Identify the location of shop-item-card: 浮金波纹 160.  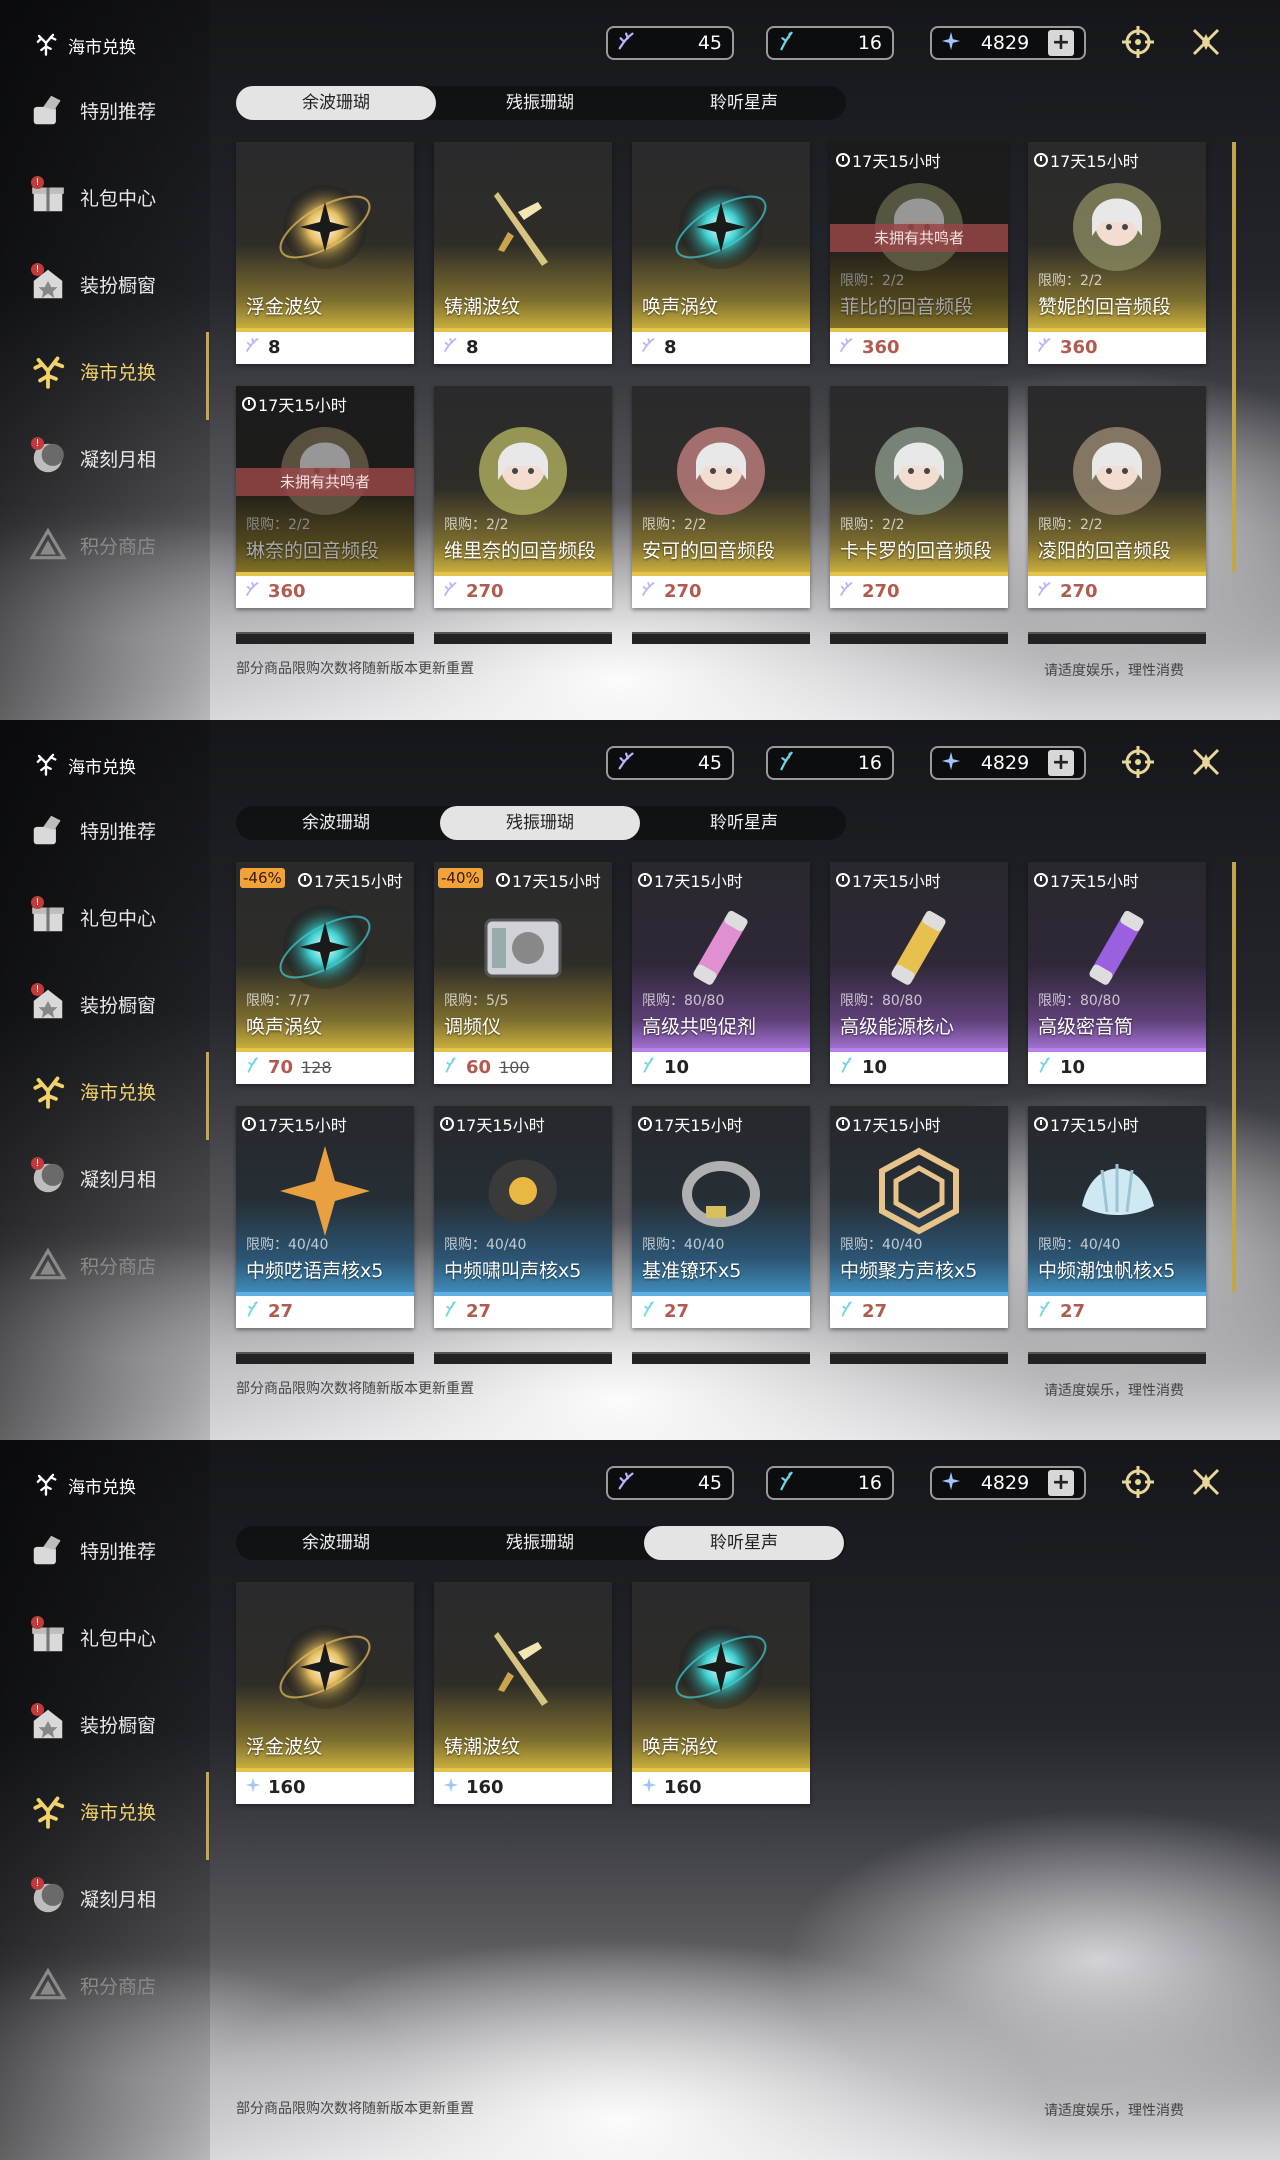
(325, 1693).